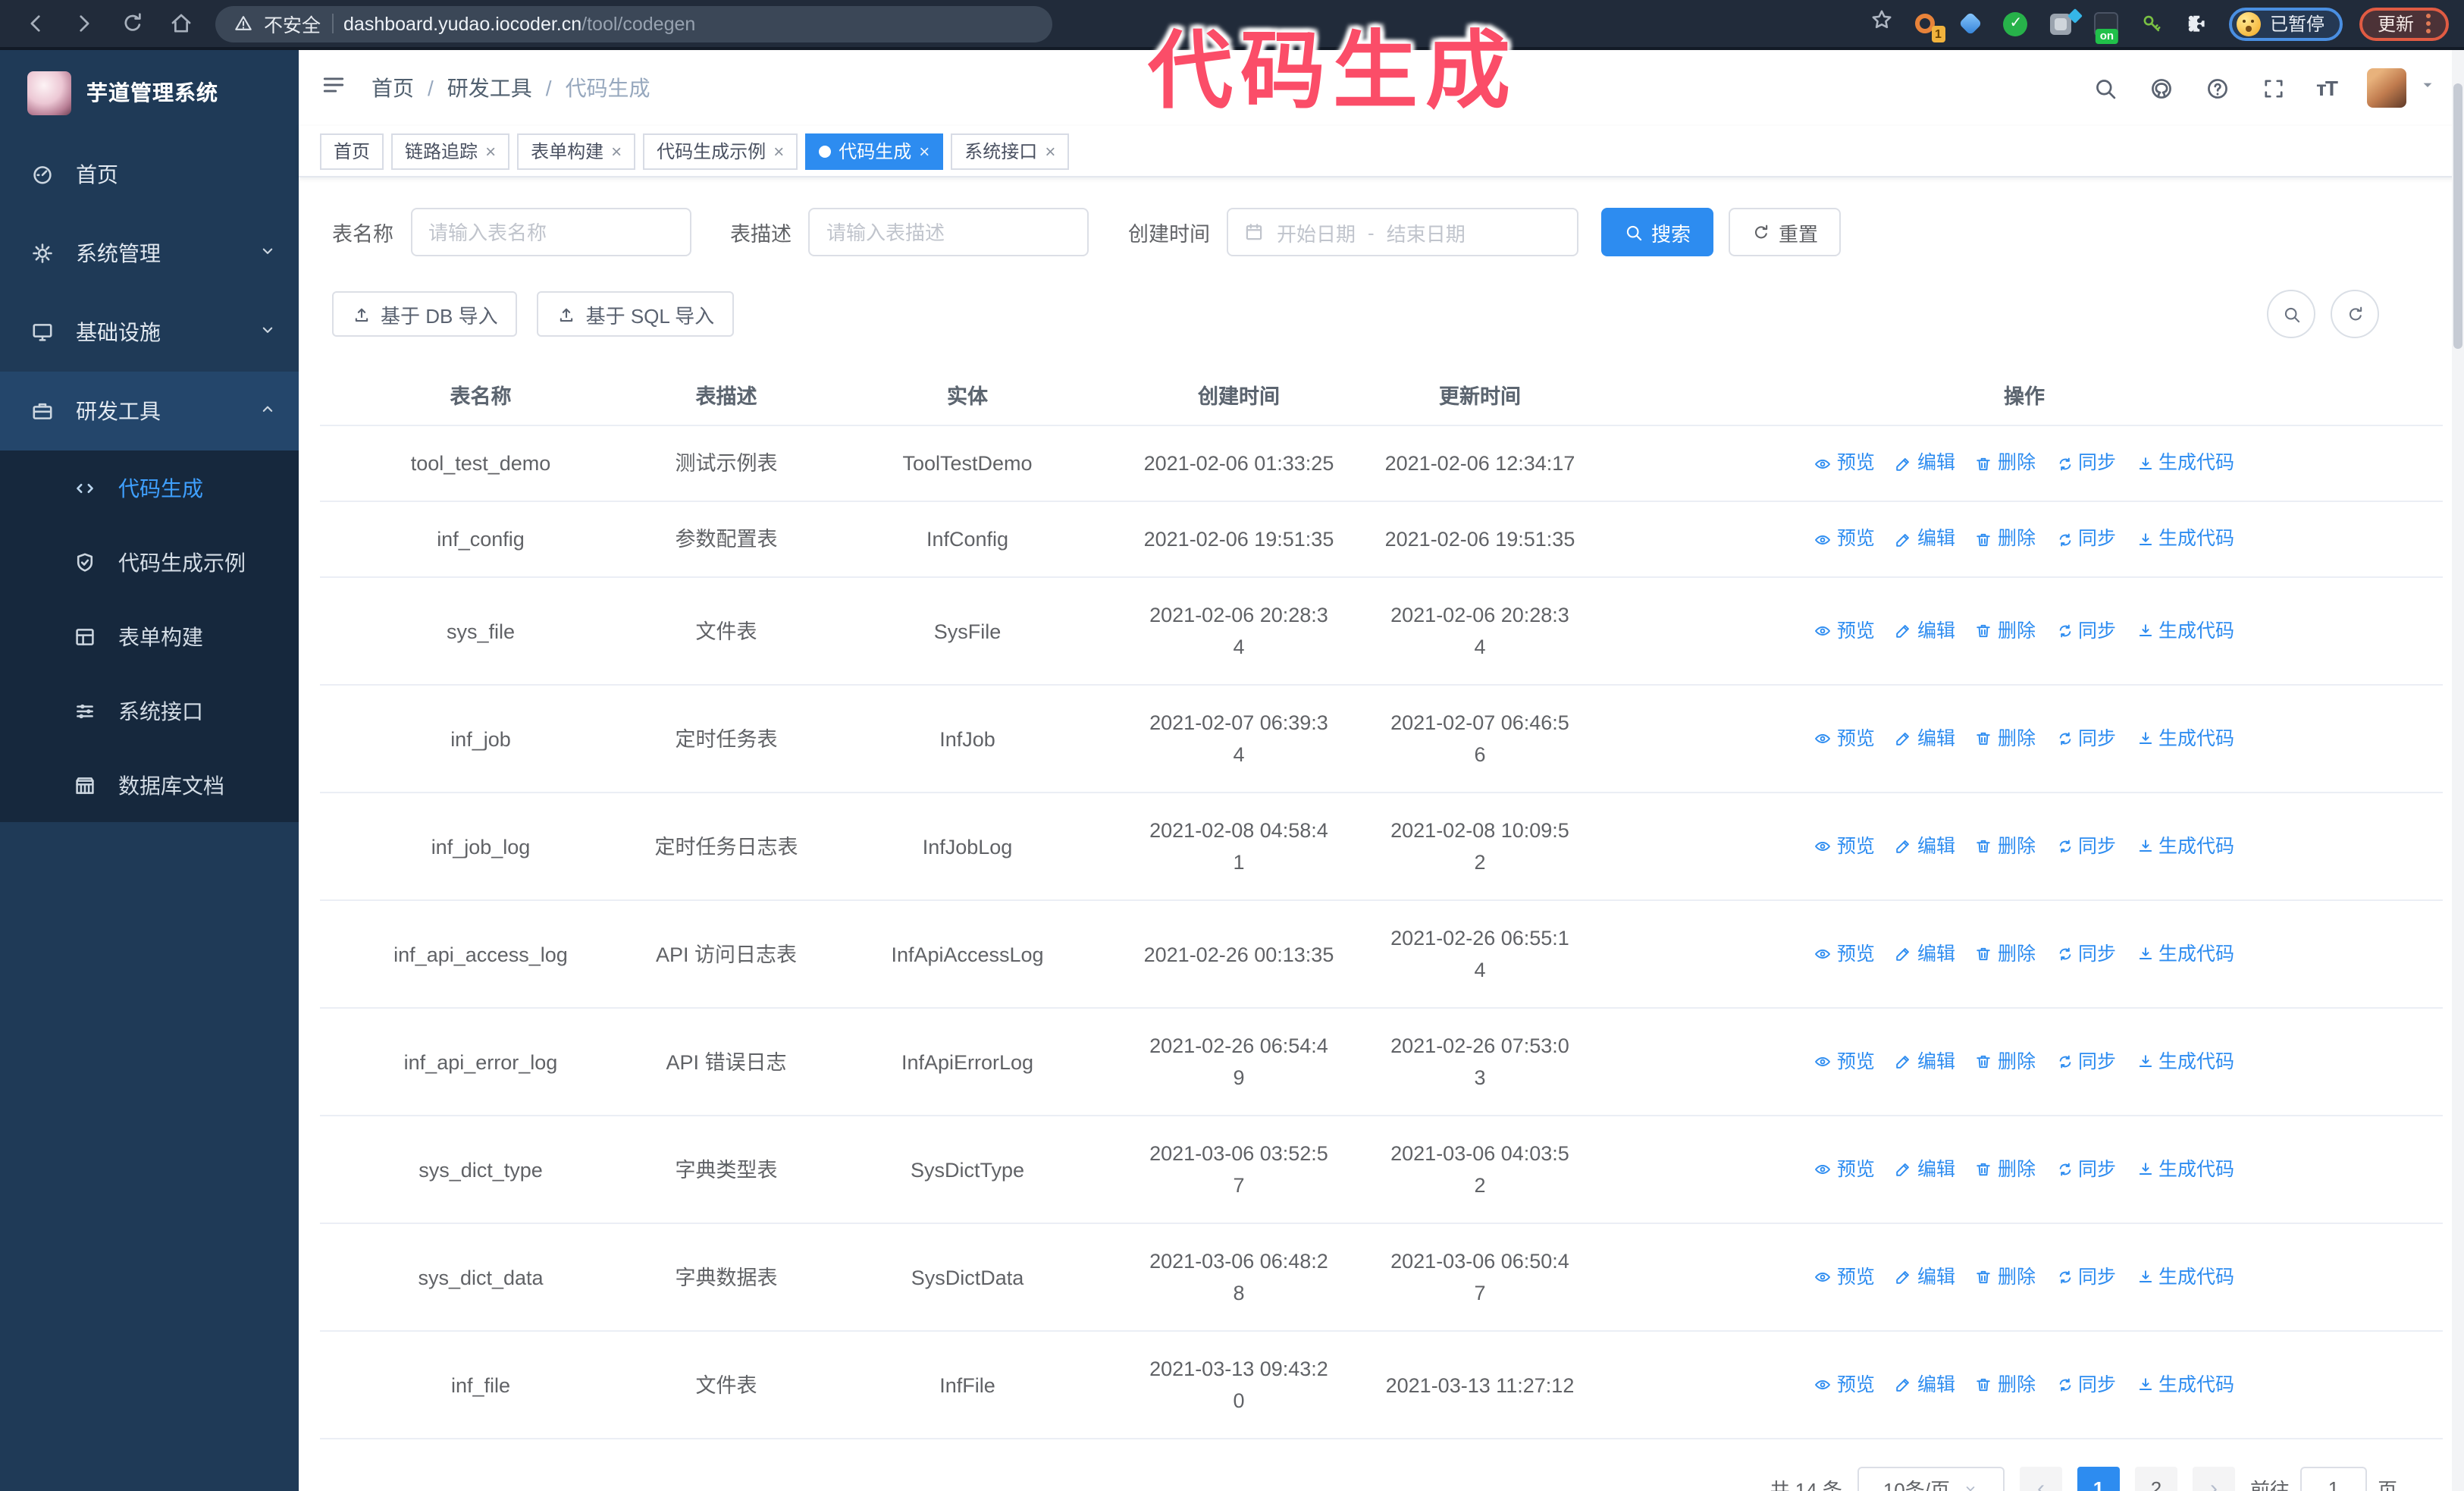 Image resolution: width=2464 pixels, height=1491 pixels. Describe the element at coordinates (150, 785) in the screenshot. I see `sidebar-item-8: 数据库文档` at that location.